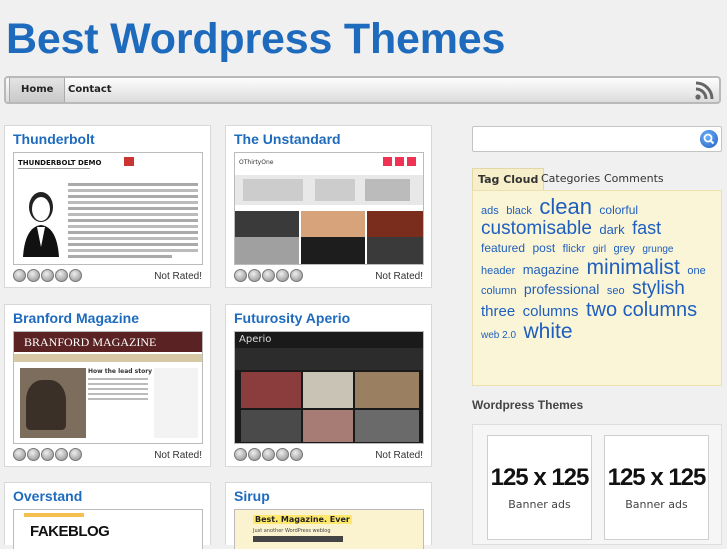  I want to click on tag-link: columns, so click(551, 311).